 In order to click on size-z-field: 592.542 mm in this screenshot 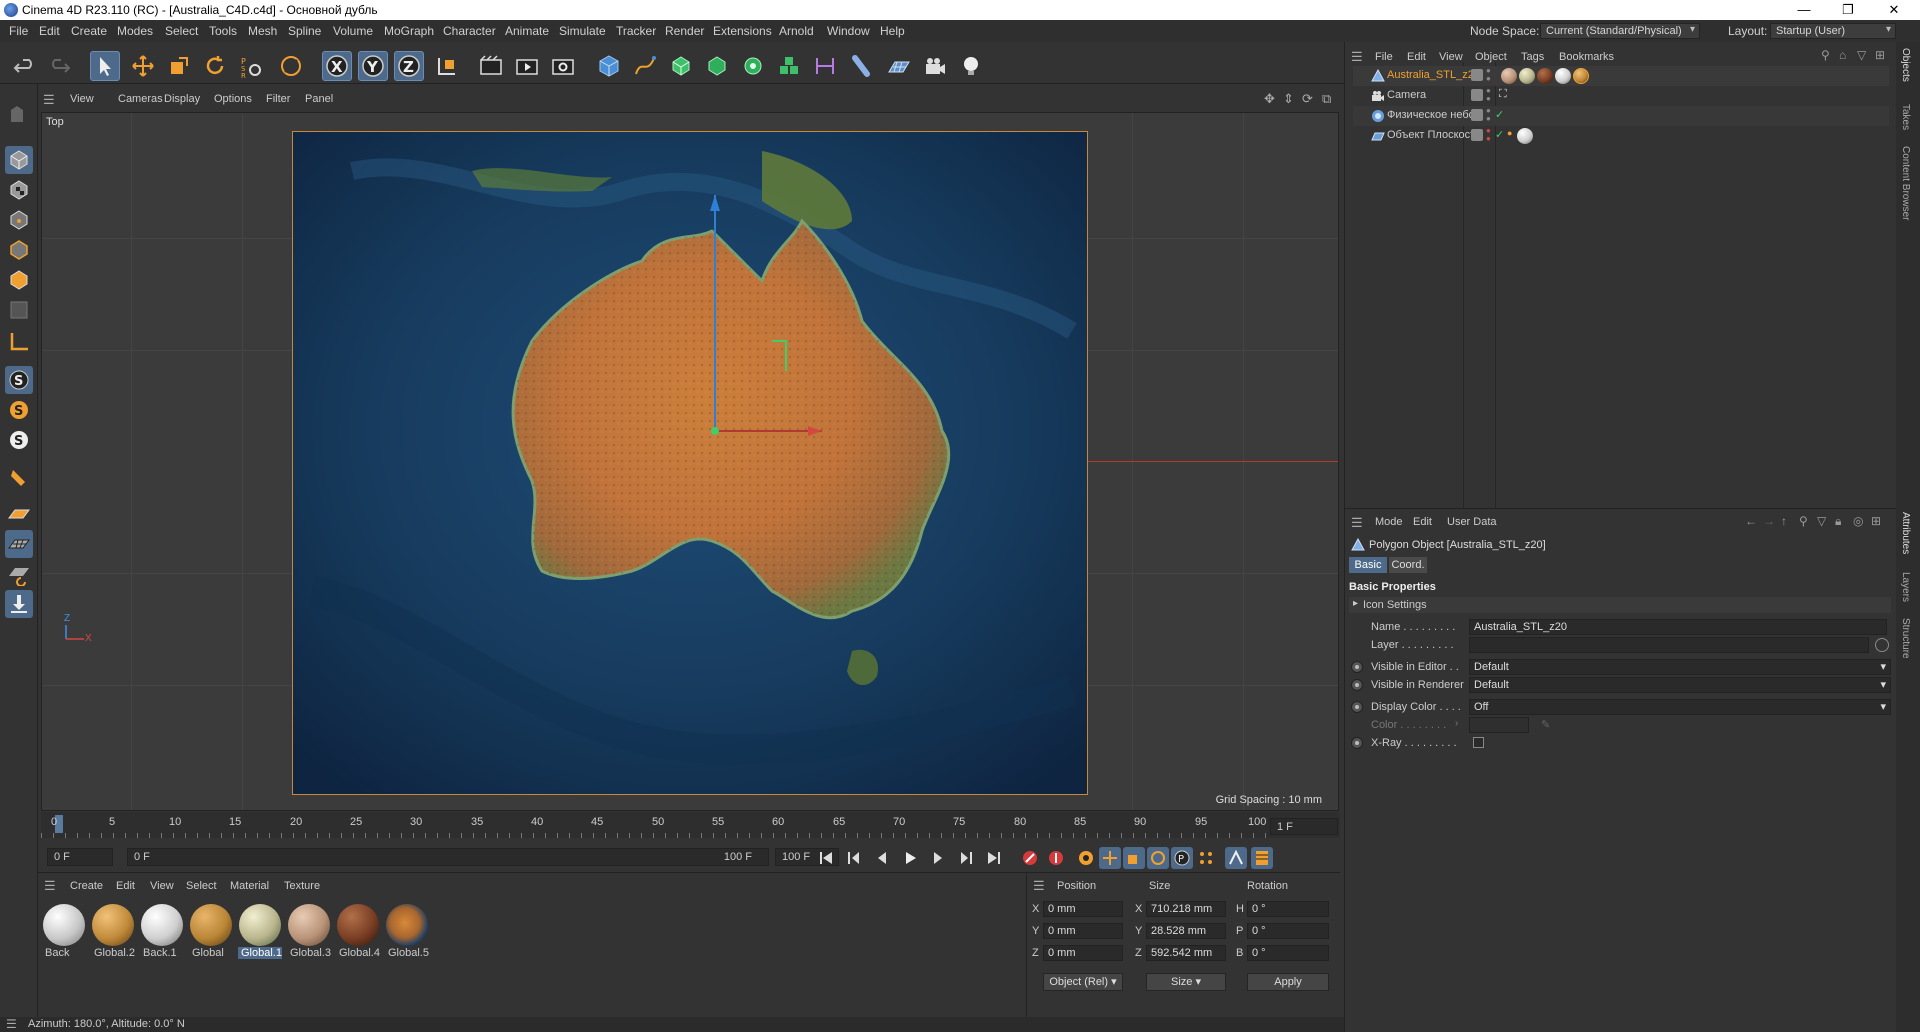, I will do `click(1186, 953)`.